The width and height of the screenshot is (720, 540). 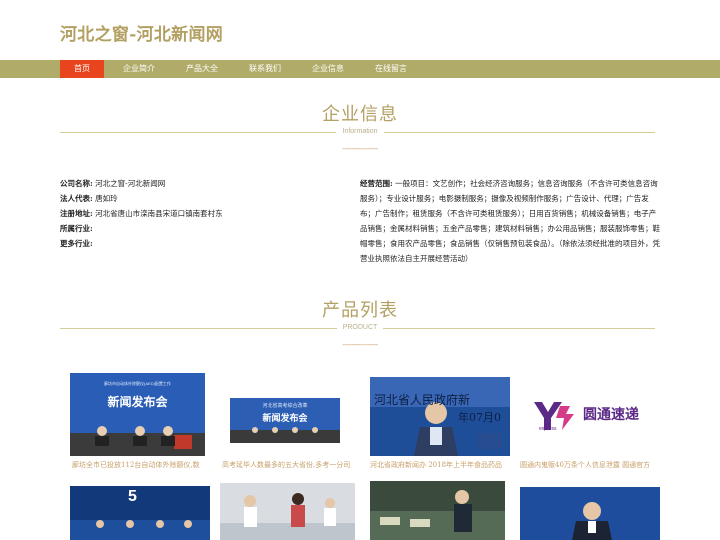 What do you see at coordinates (130, 183) in the screenshot?
I see `field-value: 河北之窗-河北新闻网` at bounding box center [130, 183].